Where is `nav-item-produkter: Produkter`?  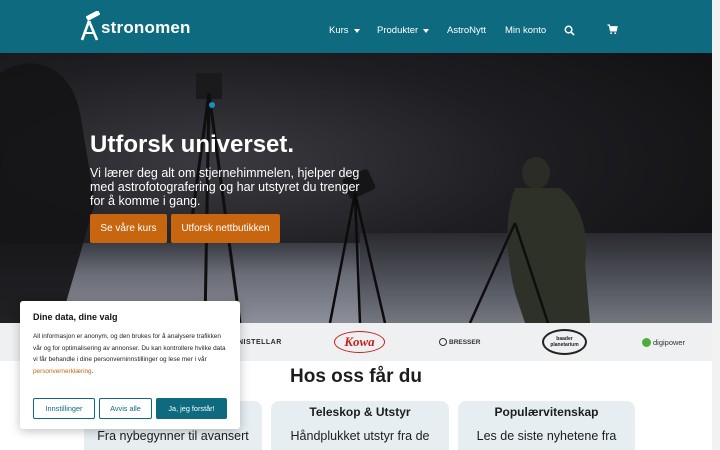 nav-item-produkter: Produkter is located at coordinates (403, 30).